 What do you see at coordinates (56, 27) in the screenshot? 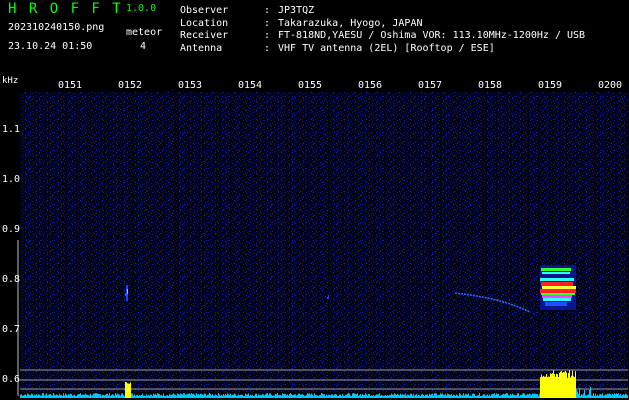
I see `file-name: 202310240150.png` at bounding box center [56, 27].